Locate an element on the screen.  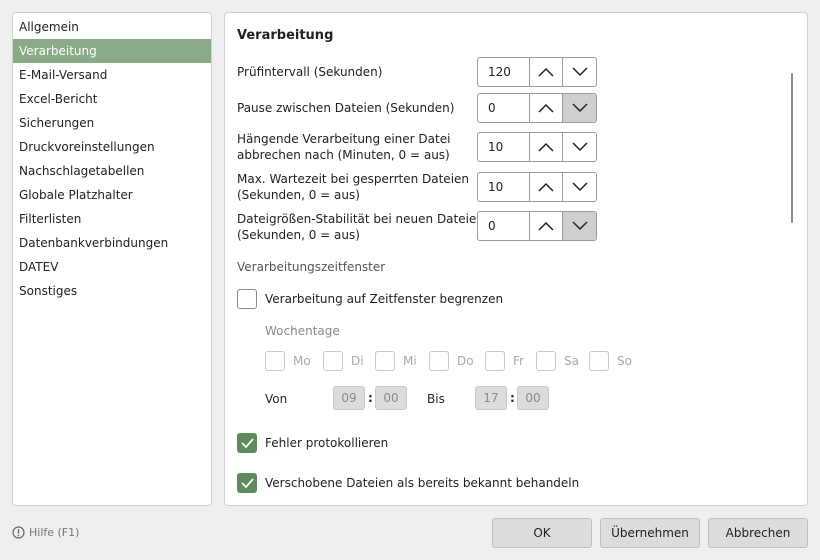
setting-row-pruefintervall: Prüfintervall (Sekunden) 120 is located at coordinates (417, 72).